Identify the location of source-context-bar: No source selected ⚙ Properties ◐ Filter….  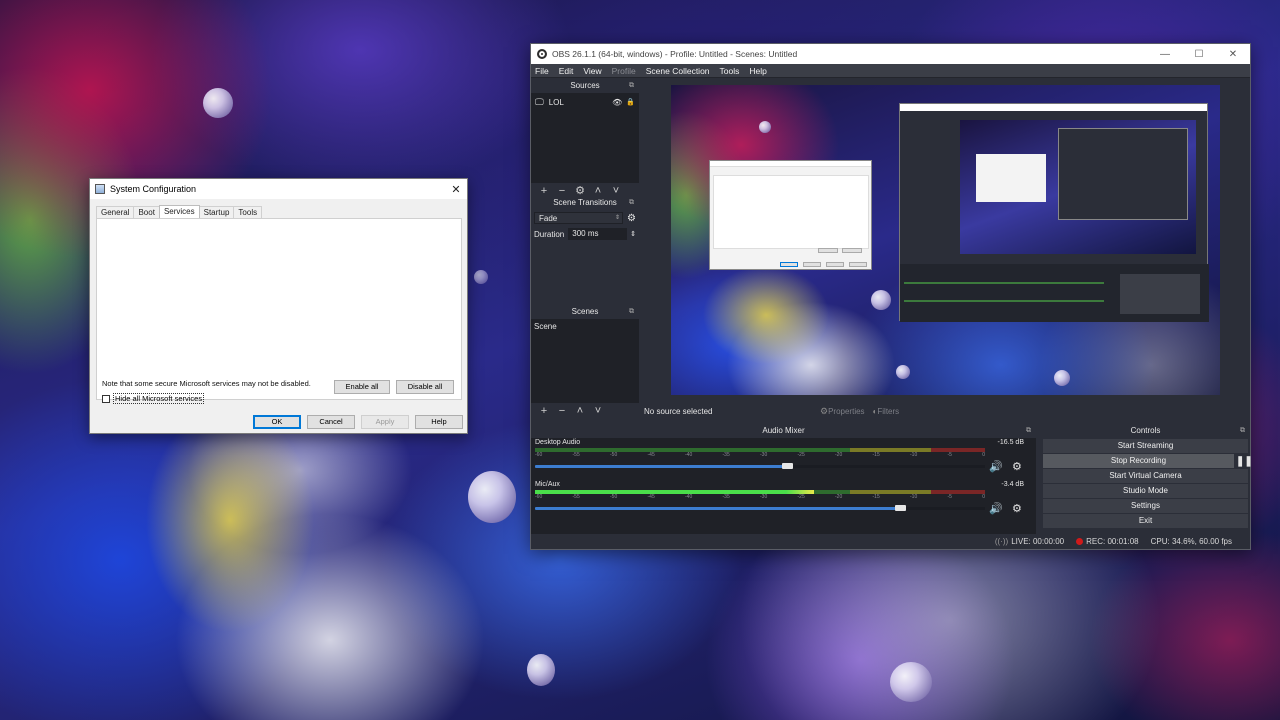
(890, 411).